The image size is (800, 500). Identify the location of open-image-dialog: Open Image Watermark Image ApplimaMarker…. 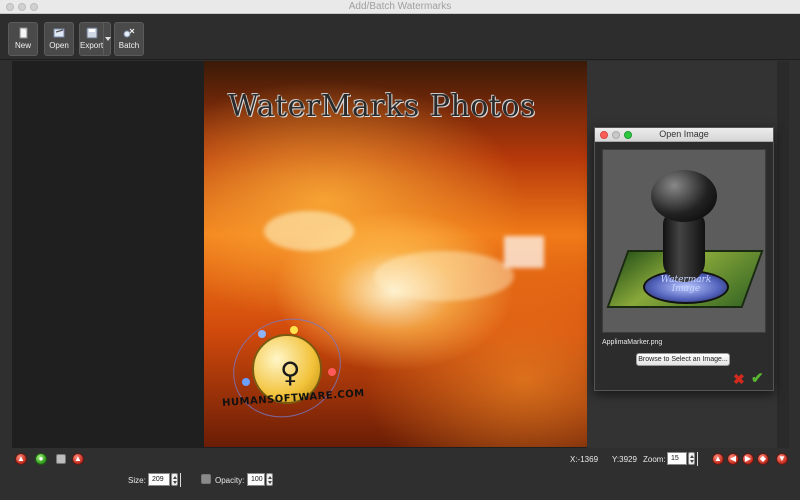
(684, 259).